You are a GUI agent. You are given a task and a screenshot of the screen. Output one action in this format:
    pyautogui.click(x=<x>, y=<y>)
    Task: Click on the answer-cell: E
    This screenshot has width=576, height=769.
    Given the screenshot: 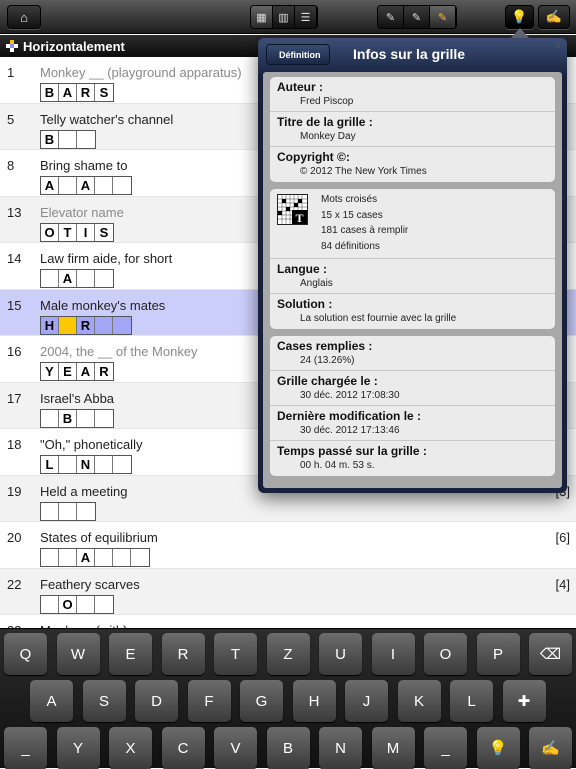 What is the action you would take?
    pyautogui.click(x=68, y=371)
    